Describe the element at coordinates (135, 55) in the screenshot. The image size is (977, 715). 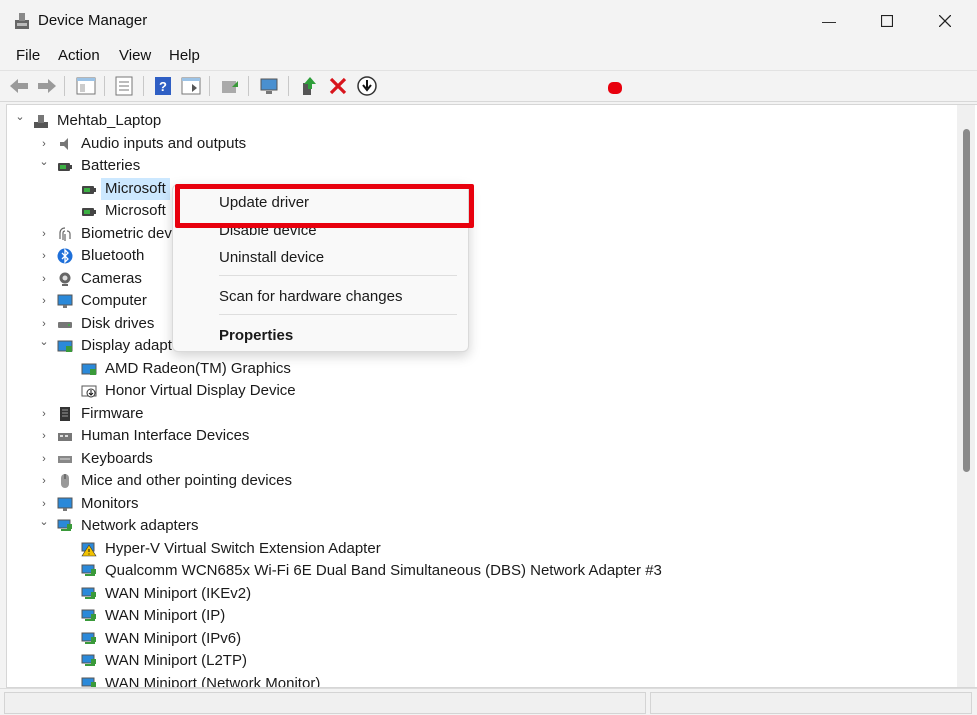
I see `menu-view: View` at that location.